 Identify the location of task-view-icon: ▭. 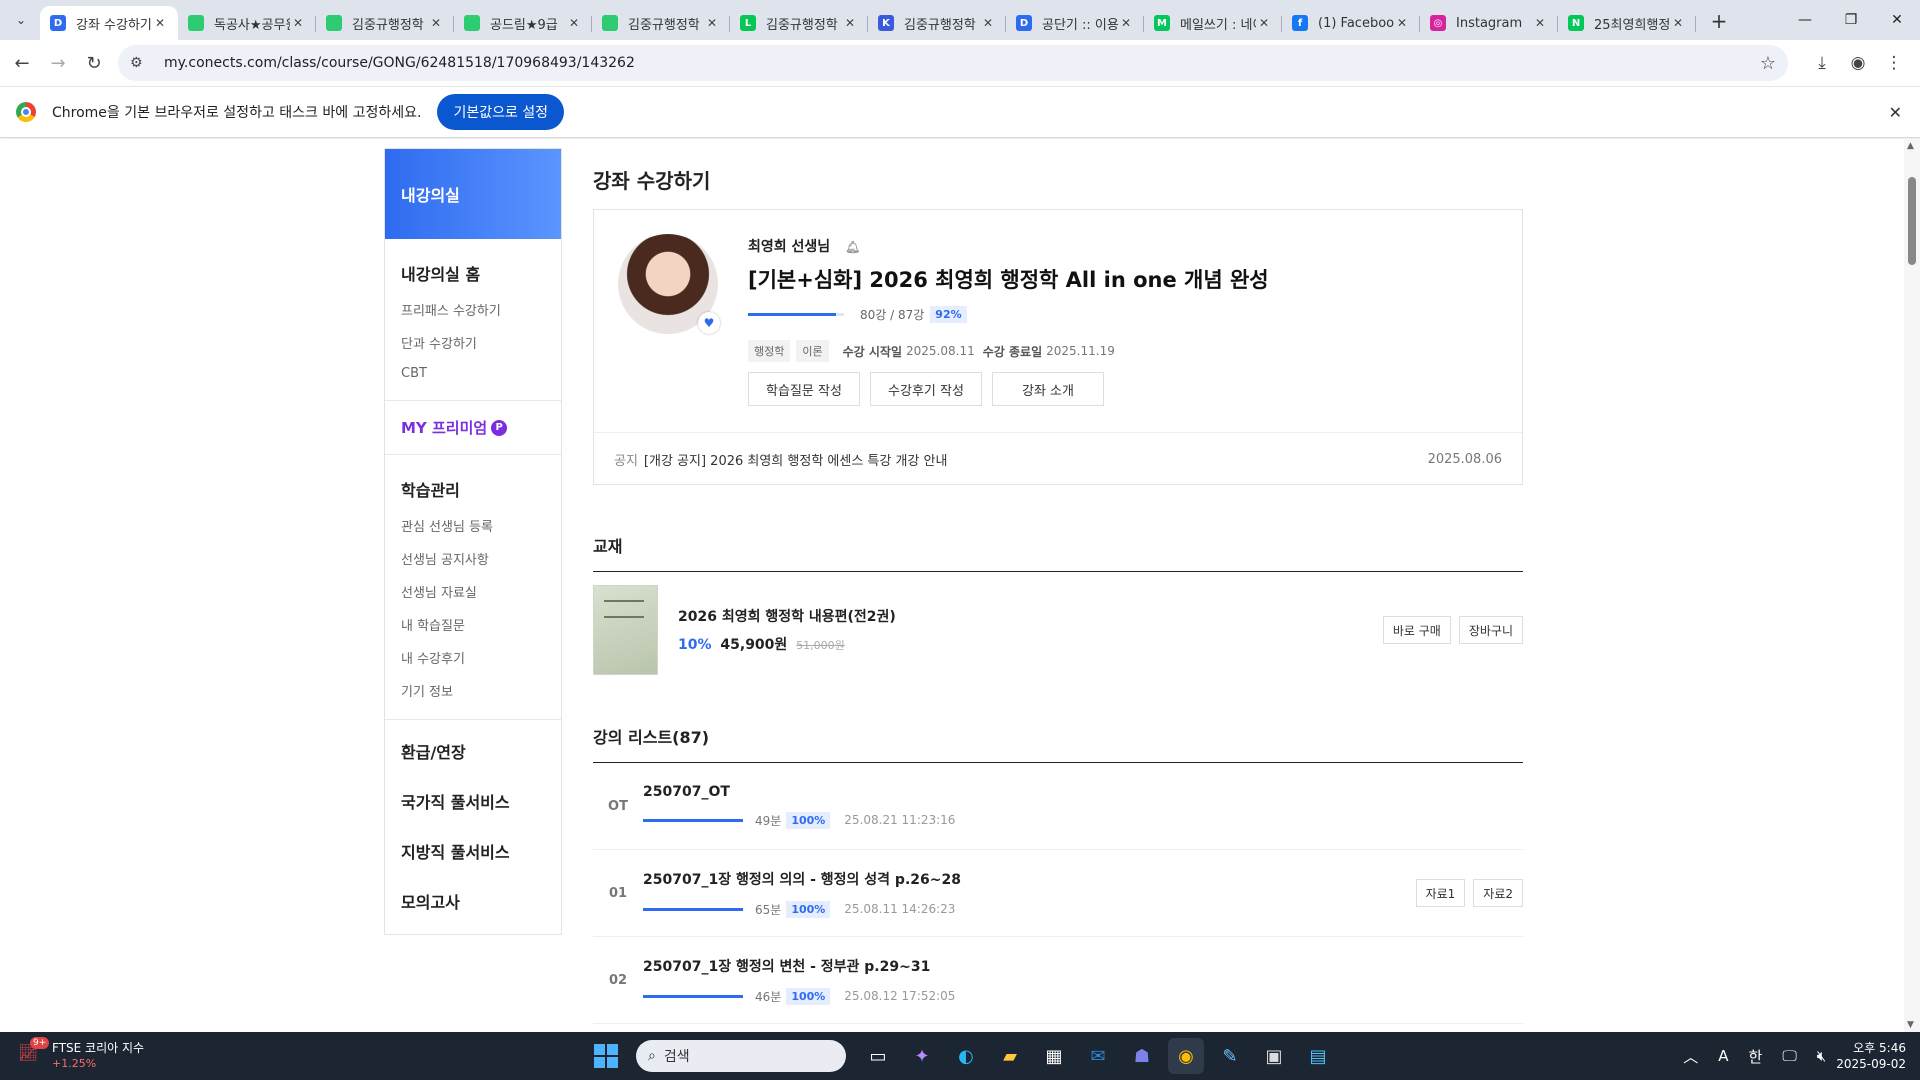
(878, 1056).